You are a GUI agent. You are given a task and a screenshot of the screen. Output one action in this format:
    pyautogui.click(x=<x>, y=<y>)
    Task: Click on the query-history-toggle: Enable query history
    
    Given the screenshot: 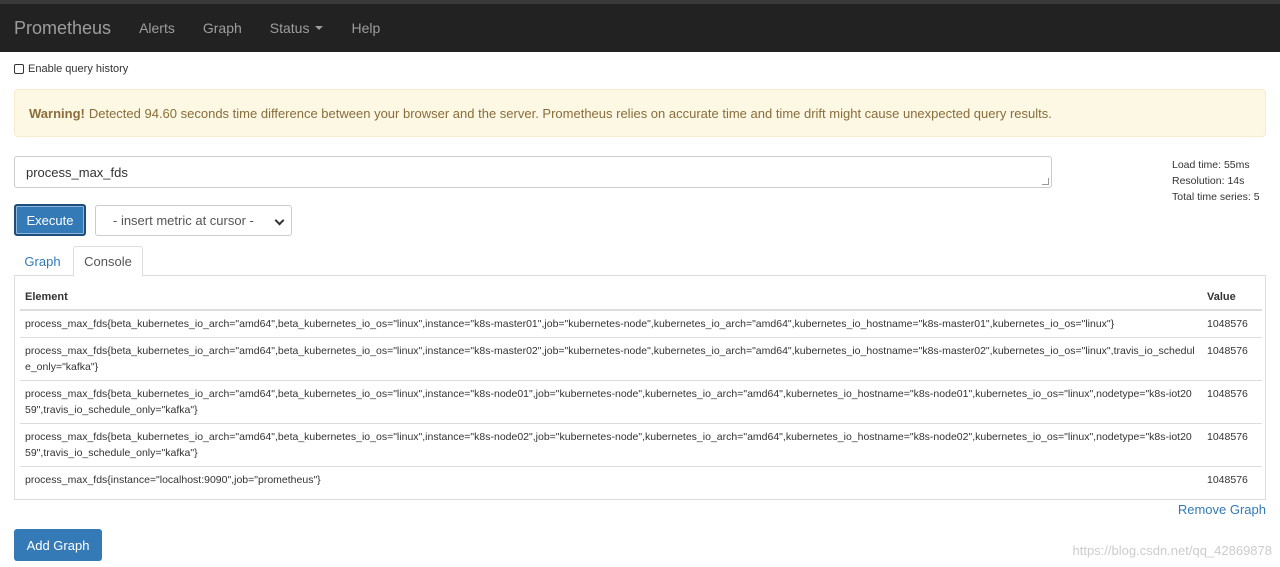 What is the action you would take?
    pyautogui.click(x=71, y=69)
    